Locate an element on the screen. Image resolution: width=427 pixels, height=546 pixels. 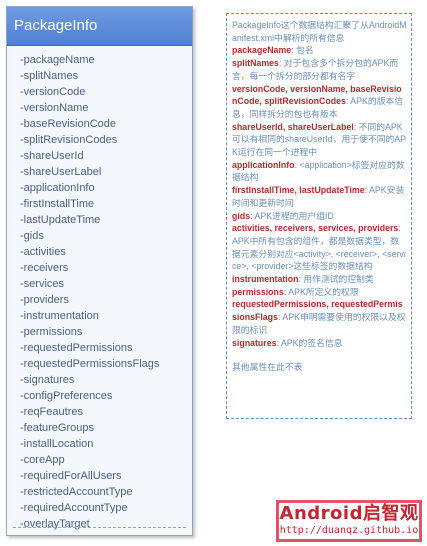
note-entry: gids: APK进程的用户组ID is located at coordinates (319, 216).